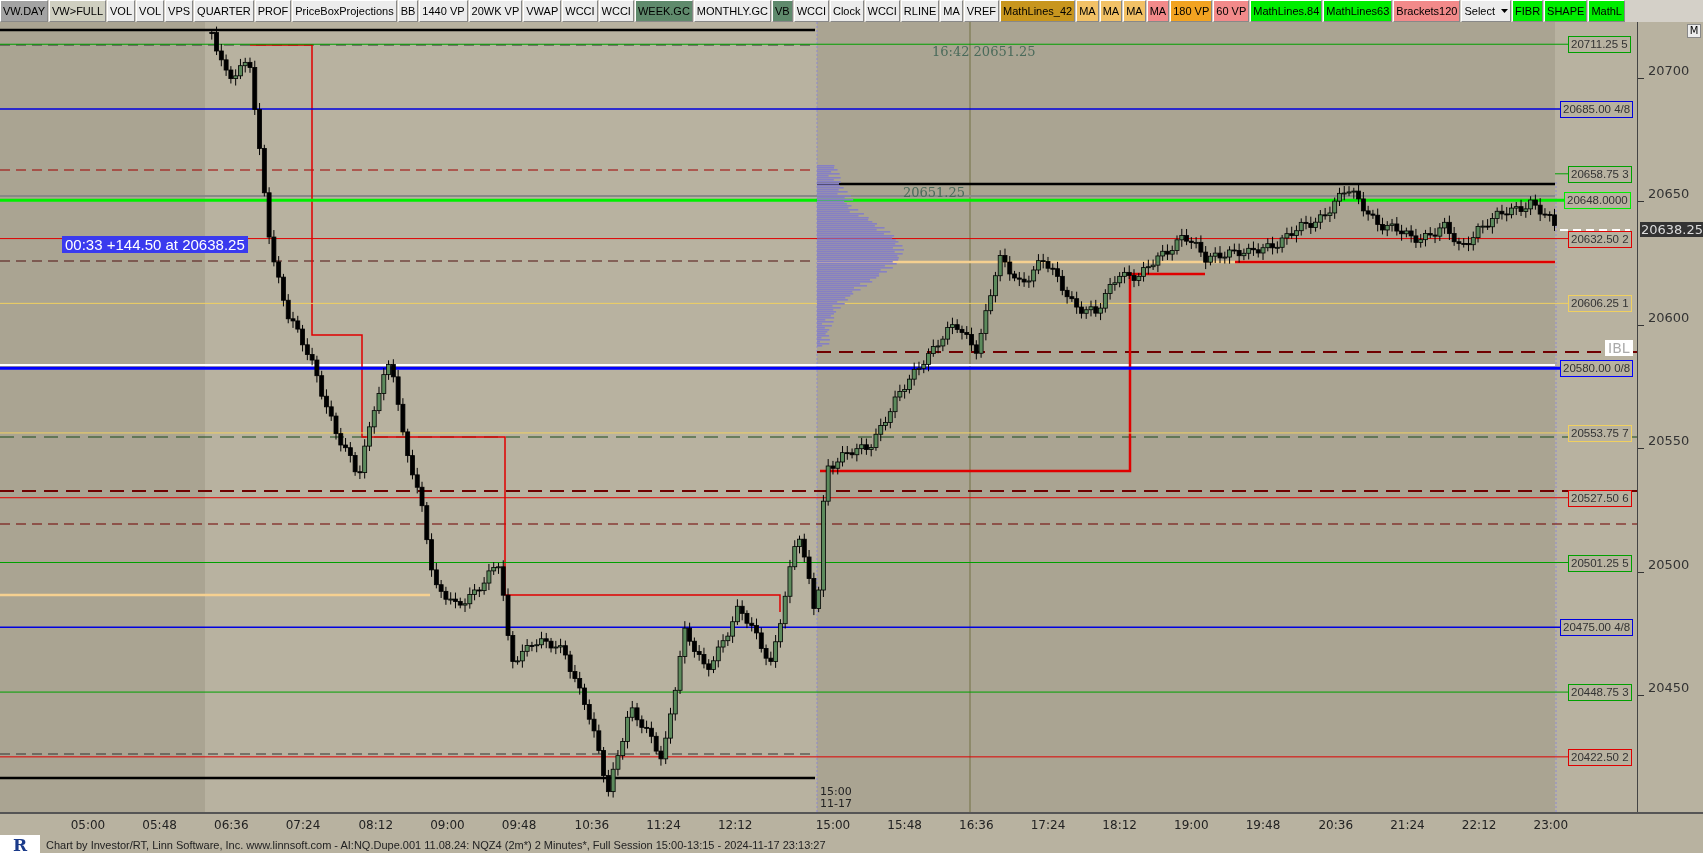 This screenshot has height=853, width=1703. Describe the element at coordinates (1231, 11) in the screenshot. I see `toolbar-button: 60 VP` at that location.